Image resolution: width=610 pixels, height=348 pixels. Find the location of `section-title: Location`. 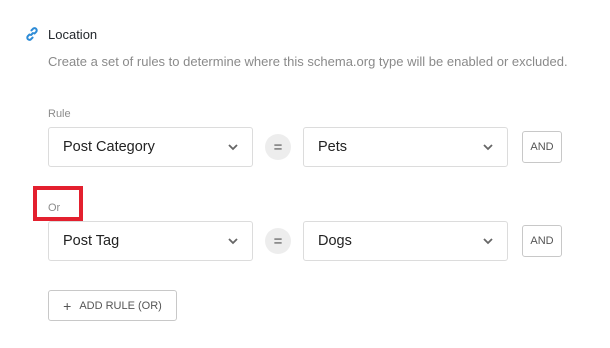

section-title: Location is located at coordinates (73, 34).